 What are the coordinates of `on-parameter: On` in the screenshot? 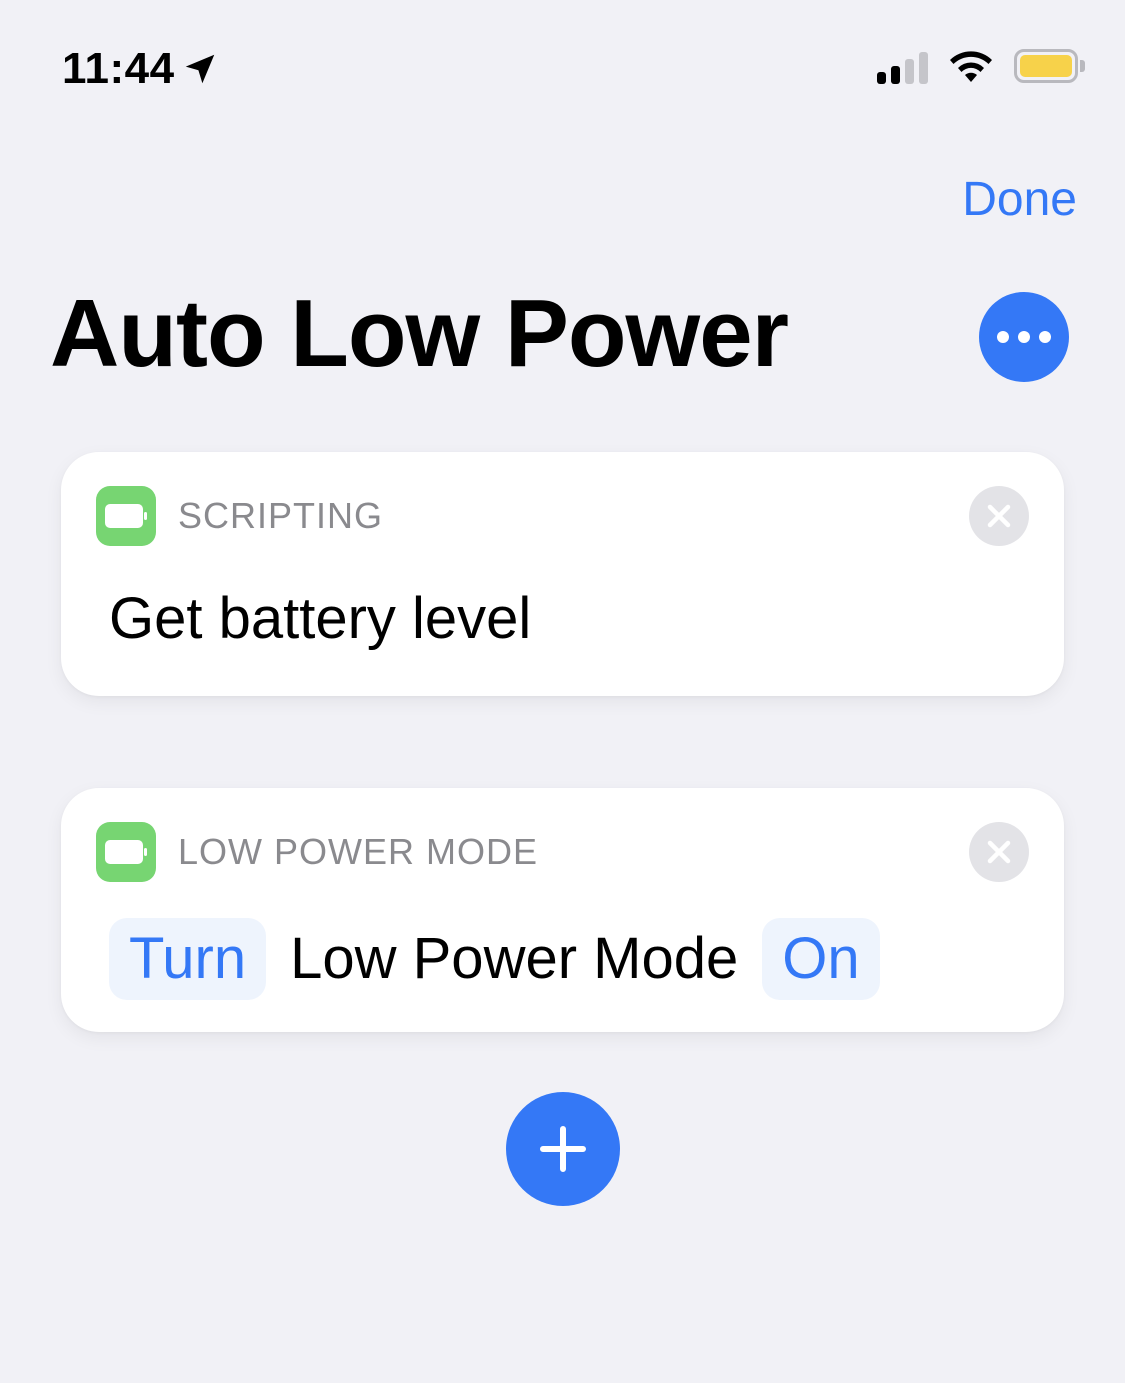 It's located at (821, 959).